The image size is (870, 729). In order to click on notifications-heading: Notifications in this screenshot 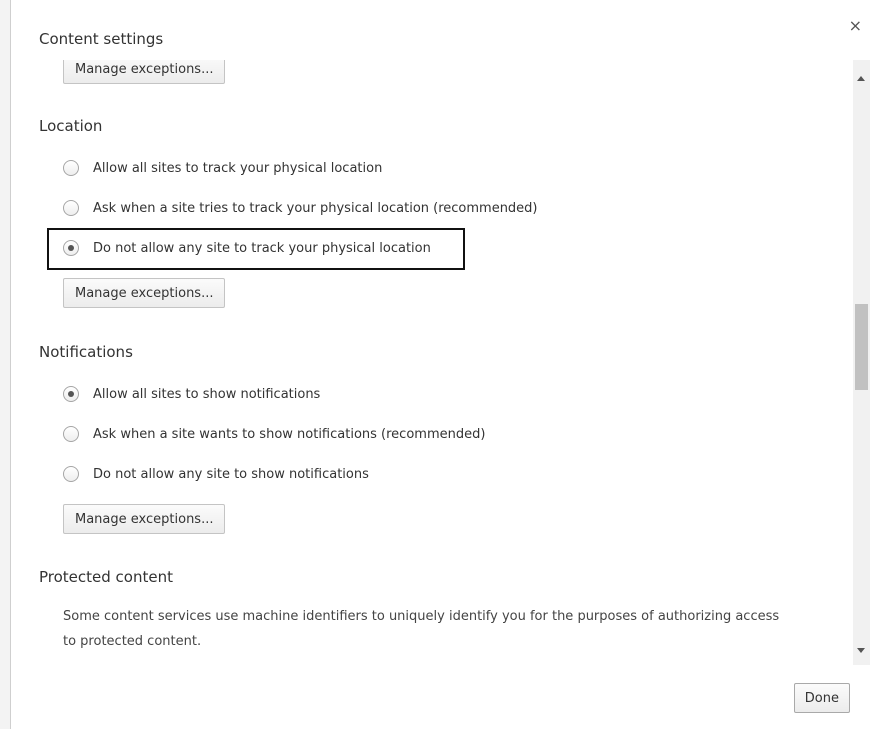, I will do `click(86, 352)`.